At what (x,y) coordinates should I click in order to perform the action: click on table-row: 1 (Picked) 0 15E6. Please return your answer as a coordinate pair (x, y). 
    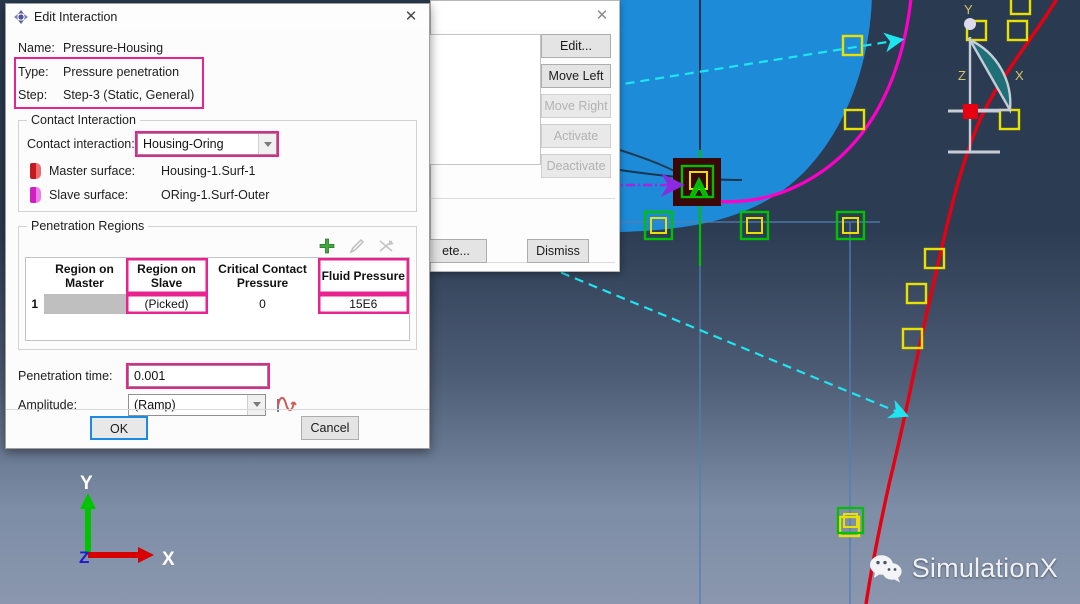
    Looking at the image, I should click on (218, 304).